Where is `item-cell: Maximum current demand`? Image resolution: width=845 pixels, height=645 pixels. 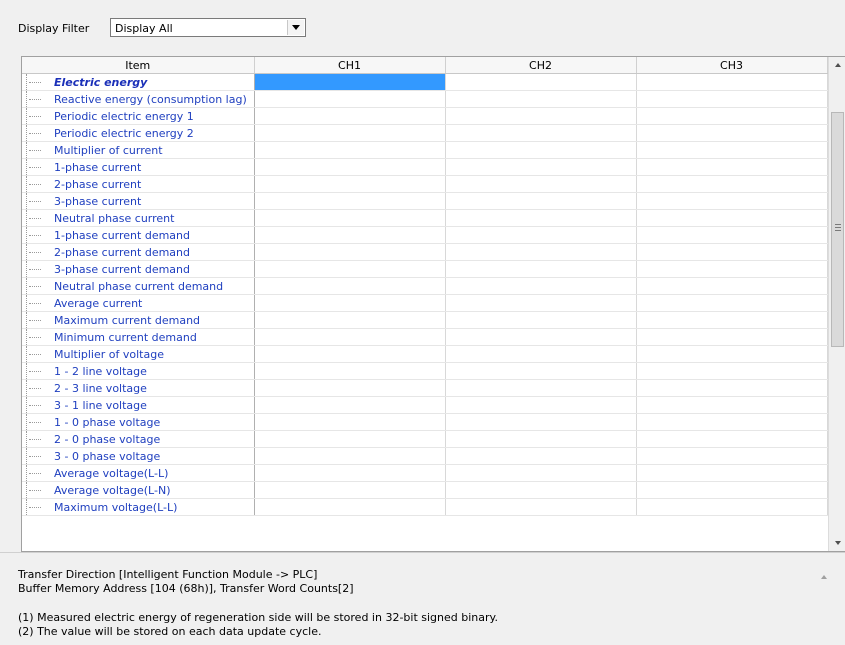 item-cell: Maximum current demand is located at coordinates (138, 320).